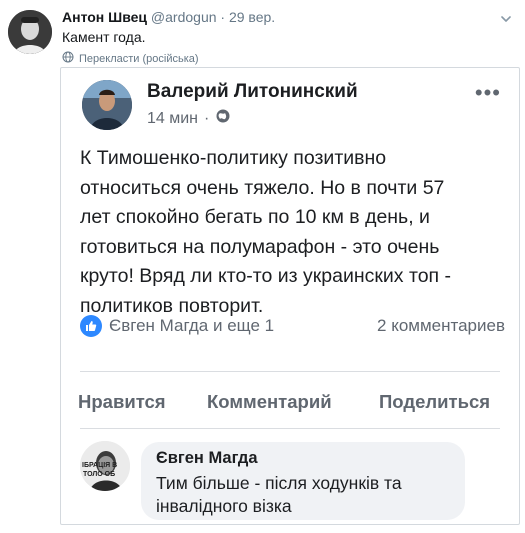 The image size is (525, 533). Describe the element at coordinates (191, 326) in the screenshot. I see `reactions-names: Євген Магда и еще 1` at that location.